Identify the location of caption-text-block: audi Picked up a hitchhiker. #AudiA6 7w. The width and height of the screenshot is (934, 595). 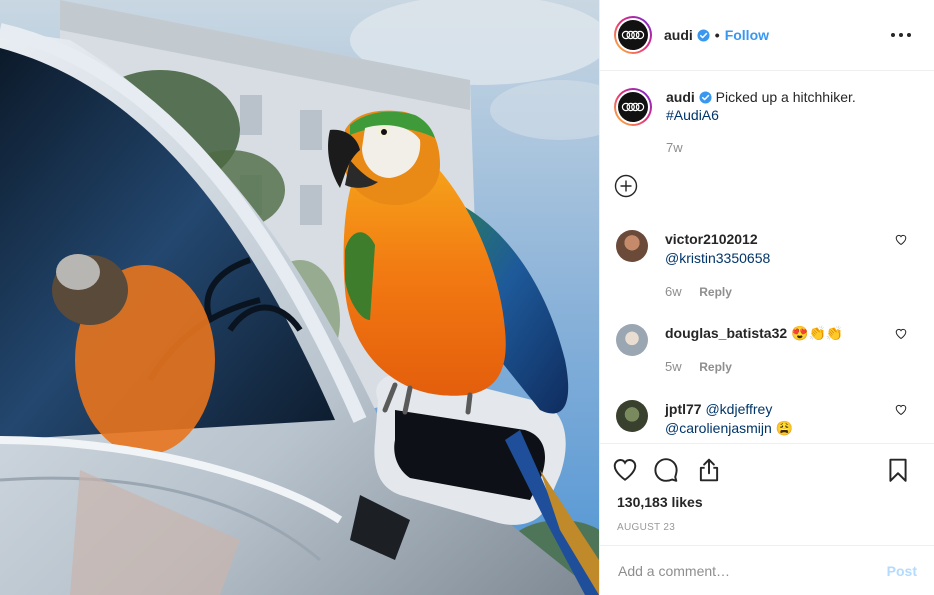
(786, 122).